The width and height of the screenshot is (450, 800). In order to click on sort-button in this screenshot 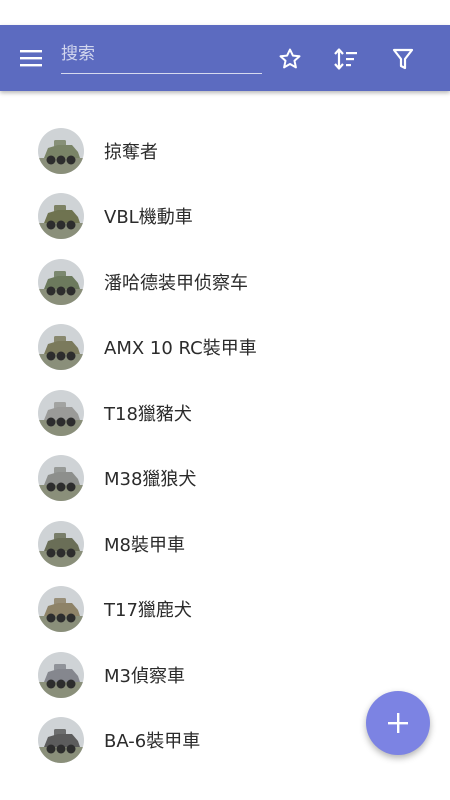, I will do `click(346, 59)`.